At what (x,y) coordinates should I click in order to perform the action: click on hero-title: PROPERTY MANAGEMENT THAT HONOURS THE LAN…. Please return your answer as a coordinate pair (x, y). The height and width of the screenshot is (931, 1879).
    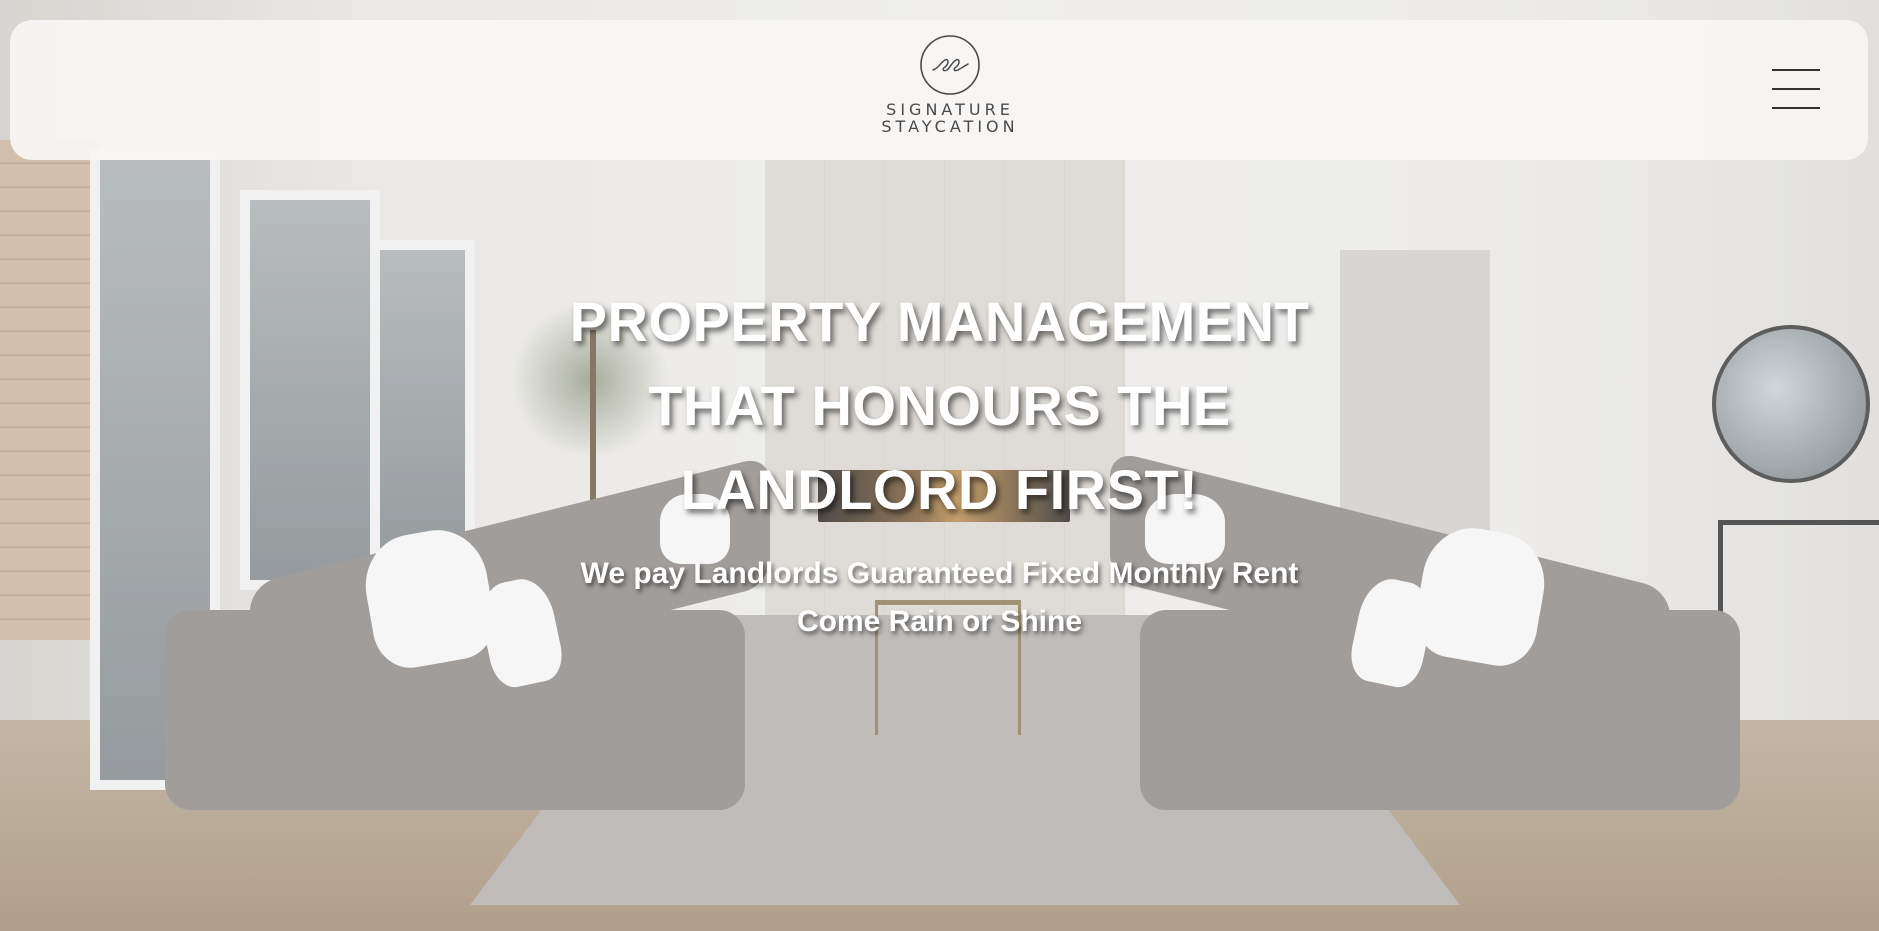
    Looking at the image, I should click on (940, 406).